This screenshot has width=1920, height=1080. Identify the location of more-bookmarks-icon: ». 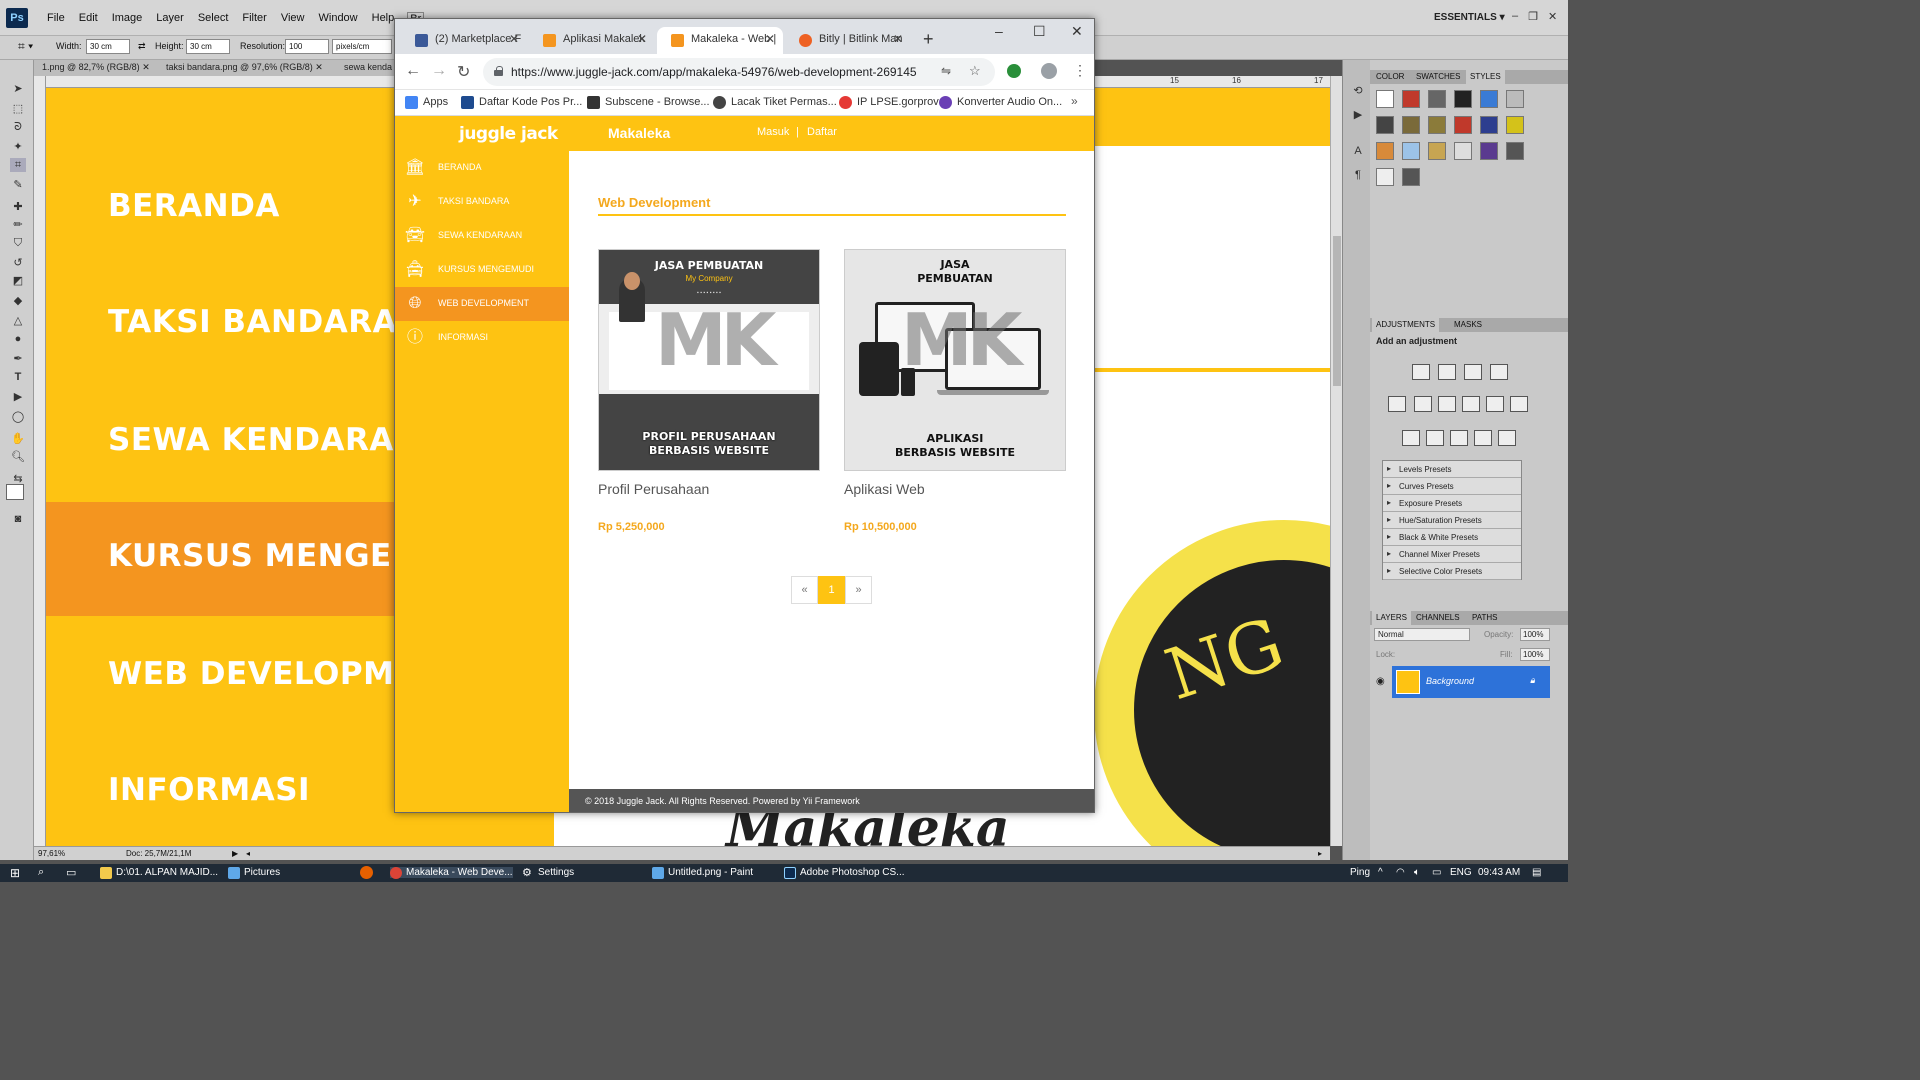
(1074, 101).